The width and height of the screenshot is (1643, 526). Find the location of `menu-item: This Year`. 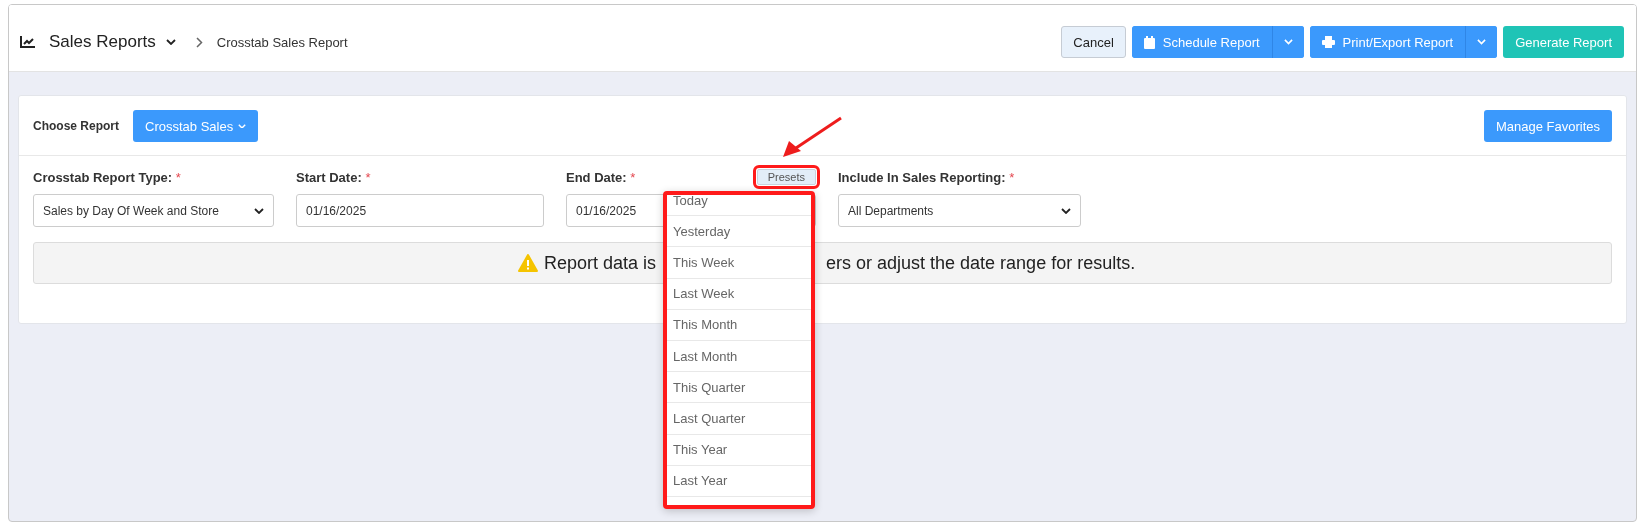

menu-item: This Year is located at coordinates (739, 450).